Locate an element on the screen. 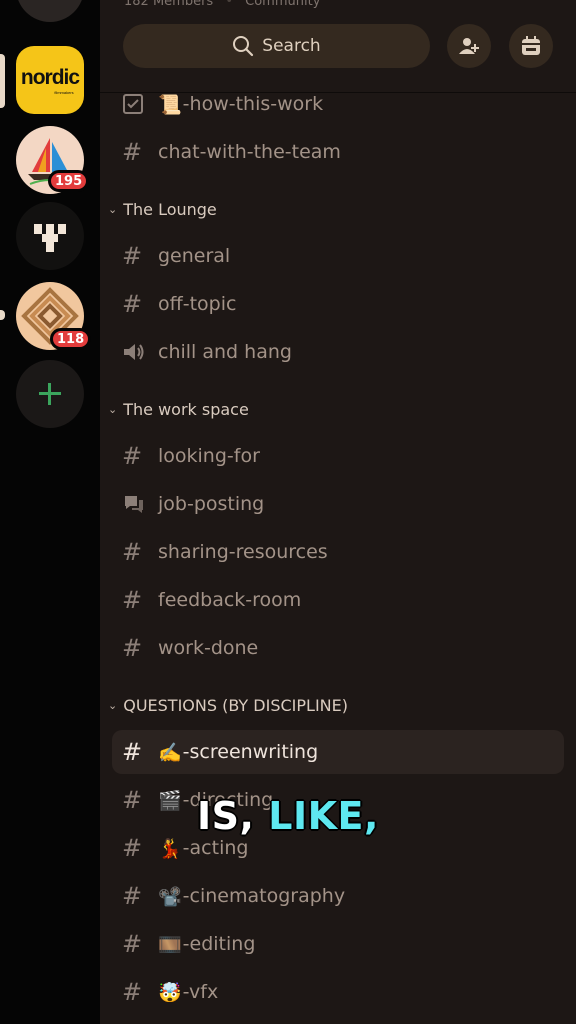 This screenshot has height=1024, width=576. channel-label: feedback-room is located at coordinates (230, 600).